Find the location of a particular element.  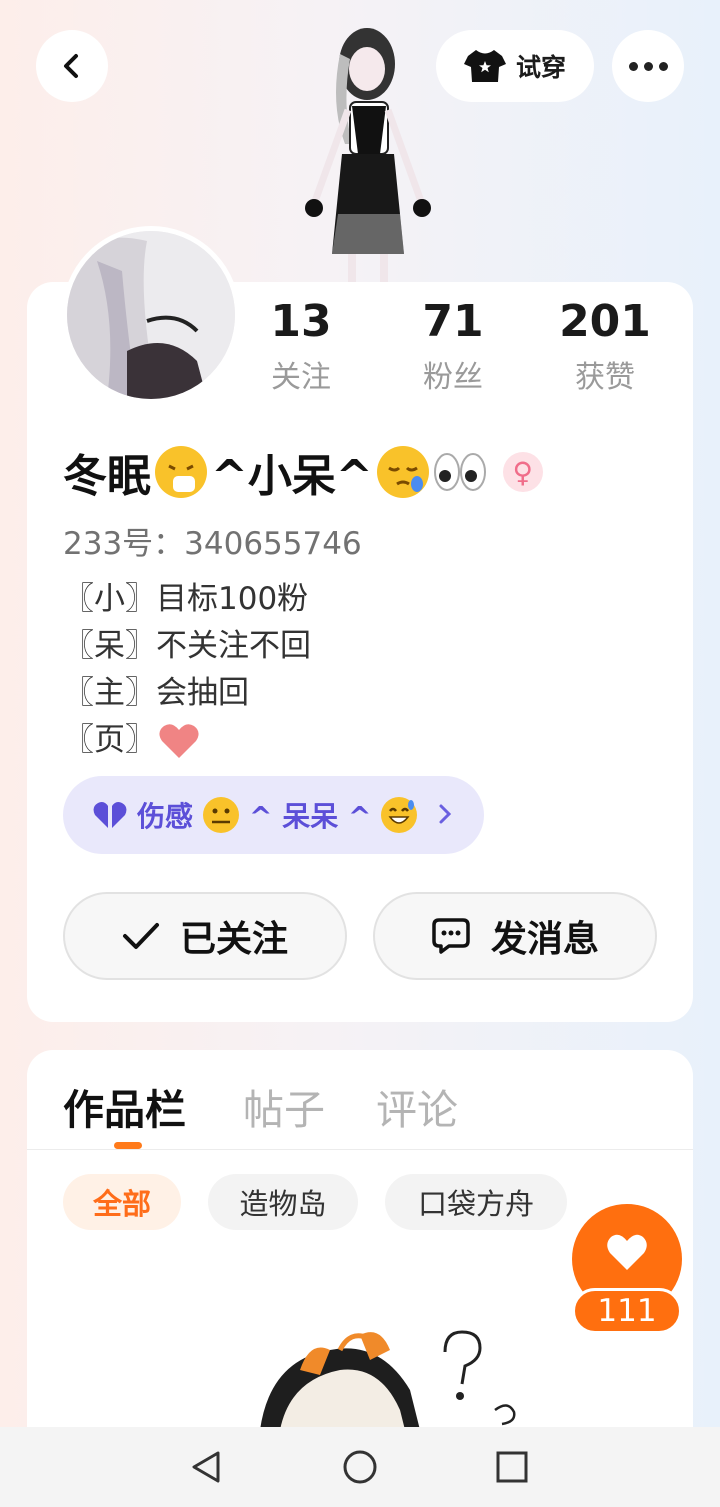

tabs-divider is located at coordinates (360, 1149).